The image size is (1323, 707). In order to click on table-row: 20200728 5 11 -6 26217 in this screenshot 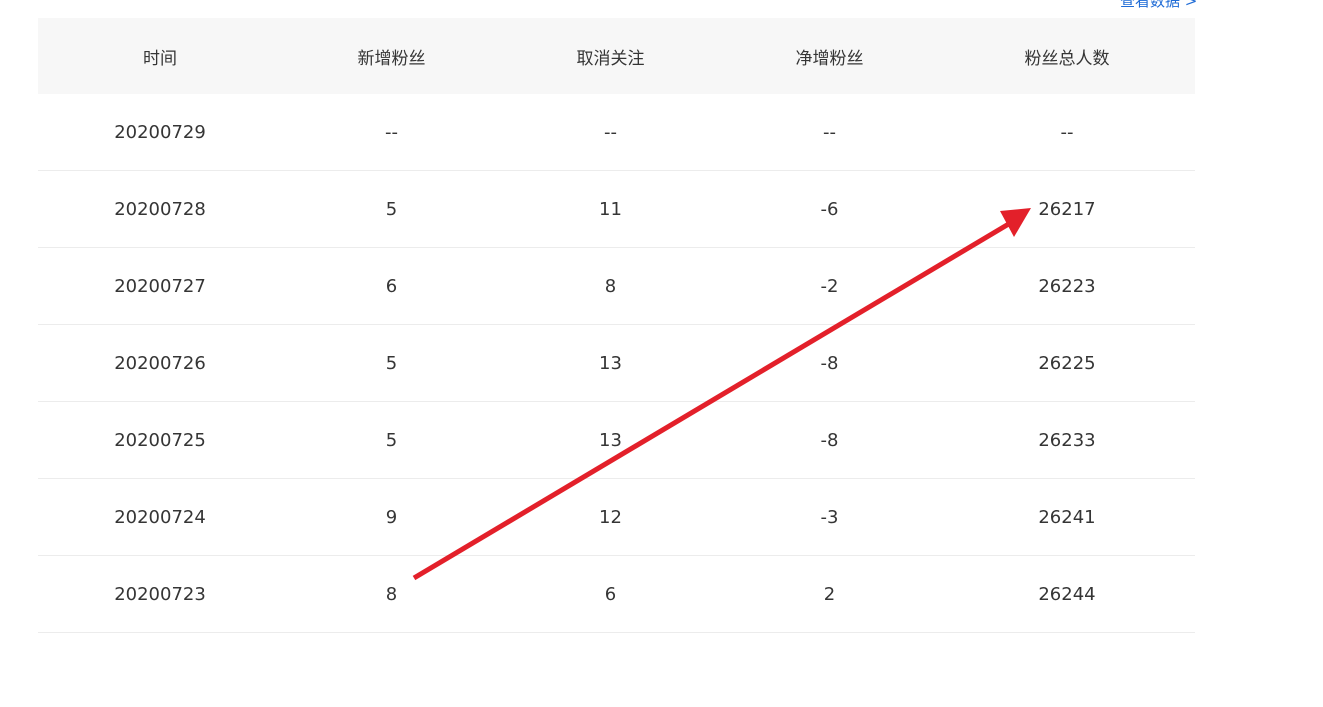, I will do `click(616, 209)`.